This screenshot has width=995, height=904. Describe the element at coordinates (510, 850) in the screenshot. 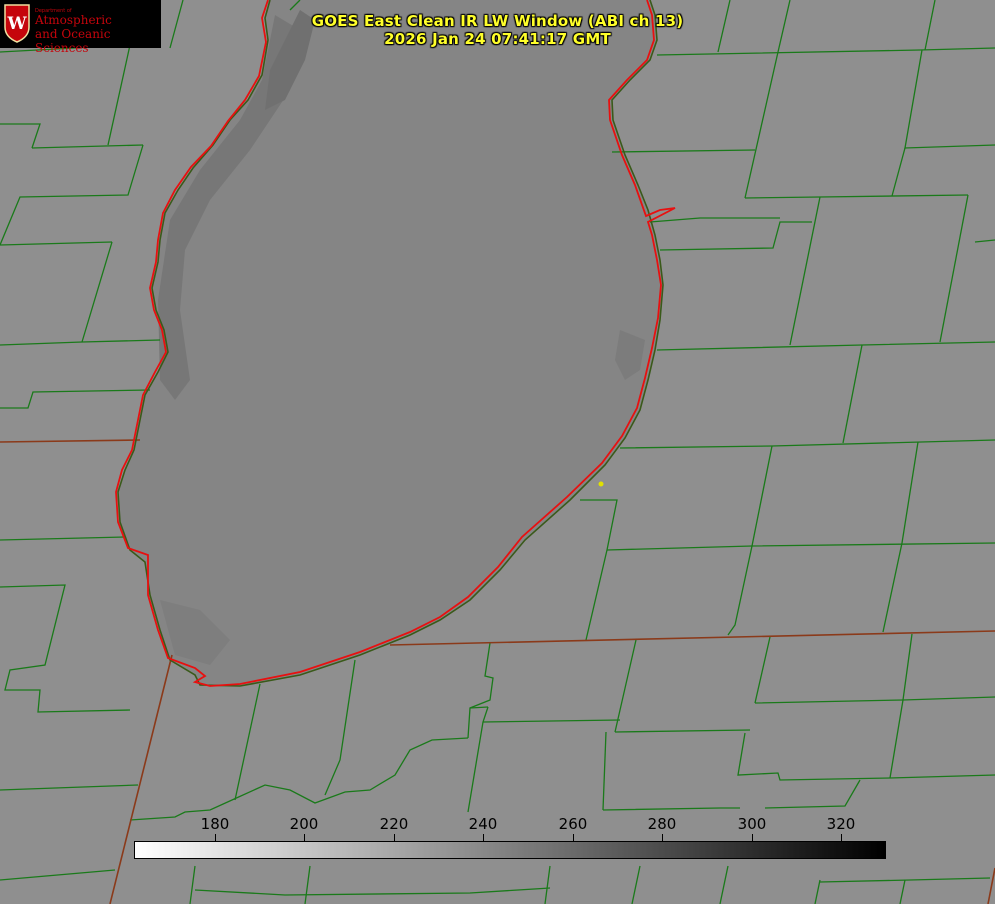

I see `temperature-colorbar` at that location.